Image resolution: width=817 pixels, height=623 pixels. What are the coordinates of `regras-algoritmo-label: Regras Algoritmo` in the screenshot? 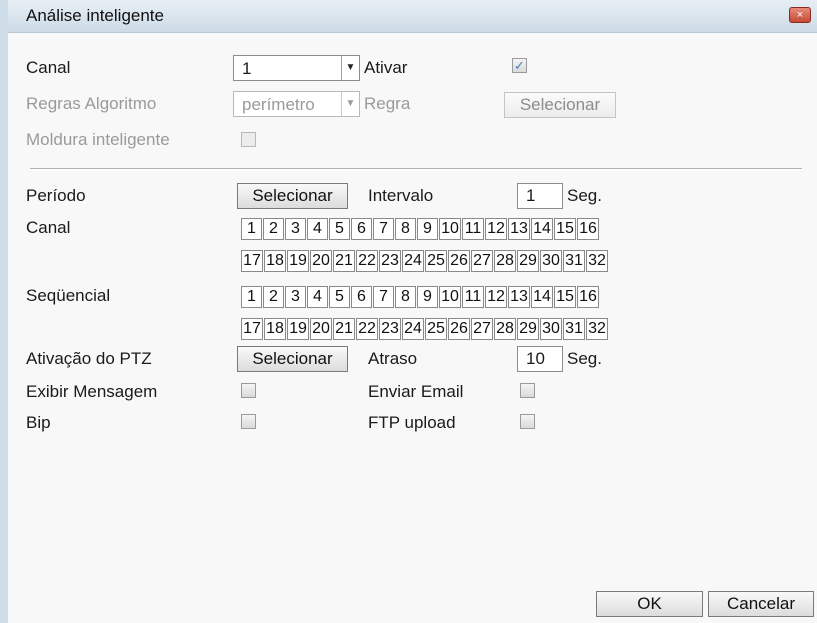 It's located at (91, 103).